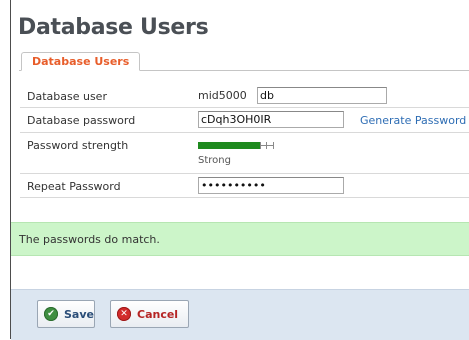  I want to click on database-user-input, so click(322, 95).